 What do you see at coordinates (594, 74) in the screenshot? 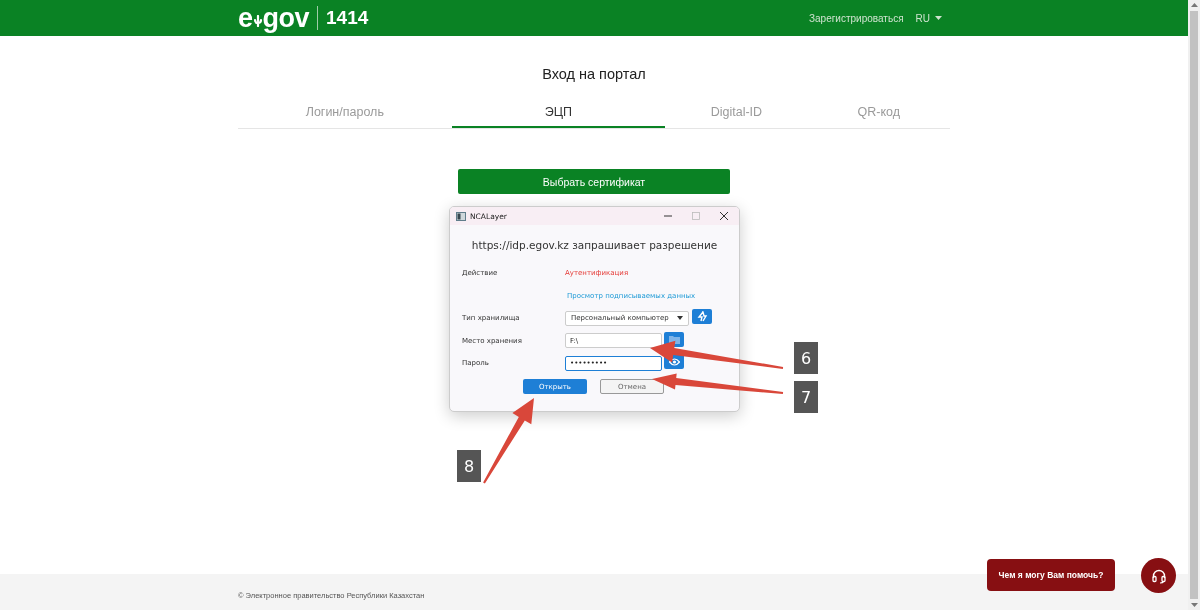
I see `page-title: Вход на портал` at bounding box center [594, 74].